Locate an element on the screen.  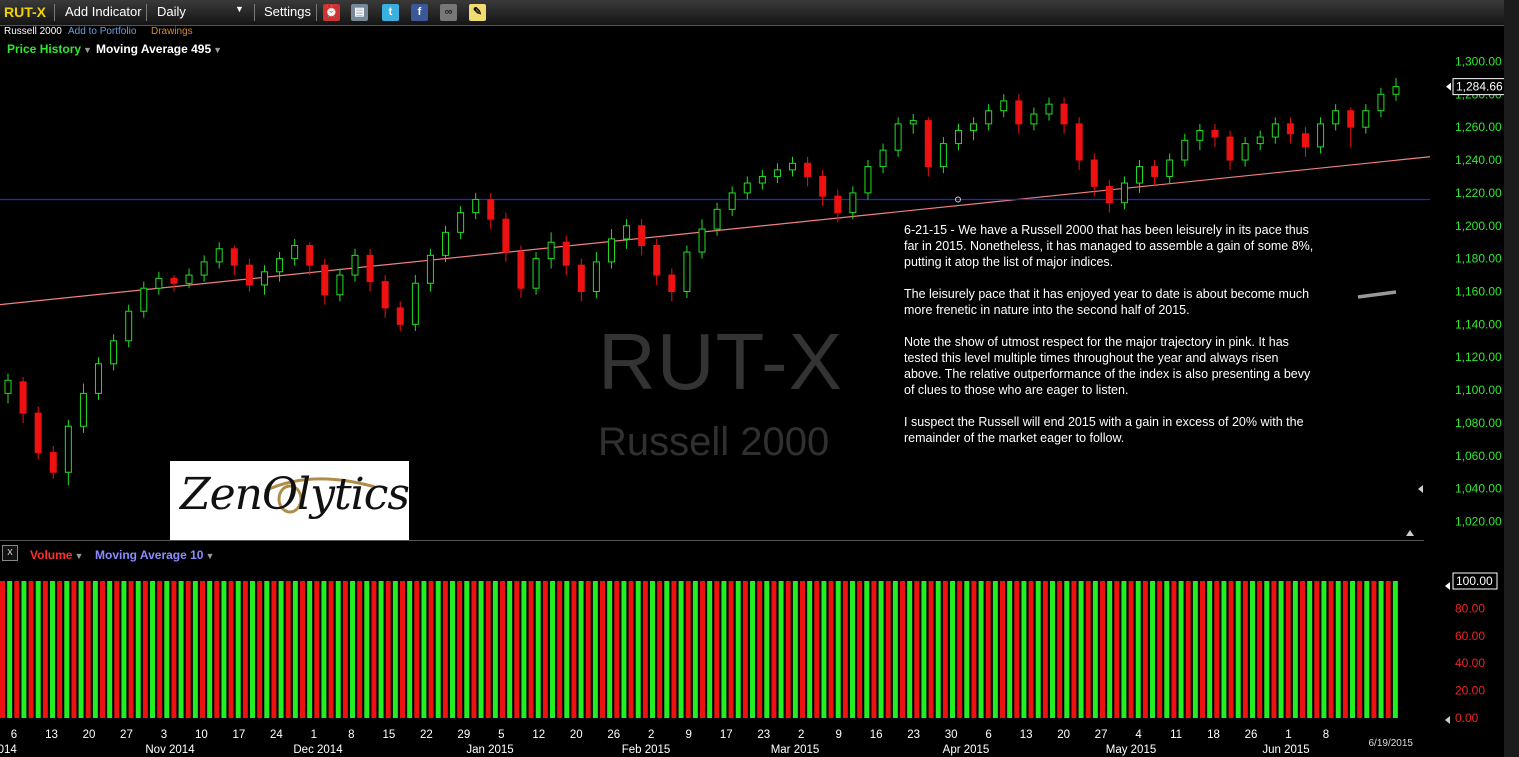
volume-tick-label: 20.00 is located at coordinates (1470, 691).